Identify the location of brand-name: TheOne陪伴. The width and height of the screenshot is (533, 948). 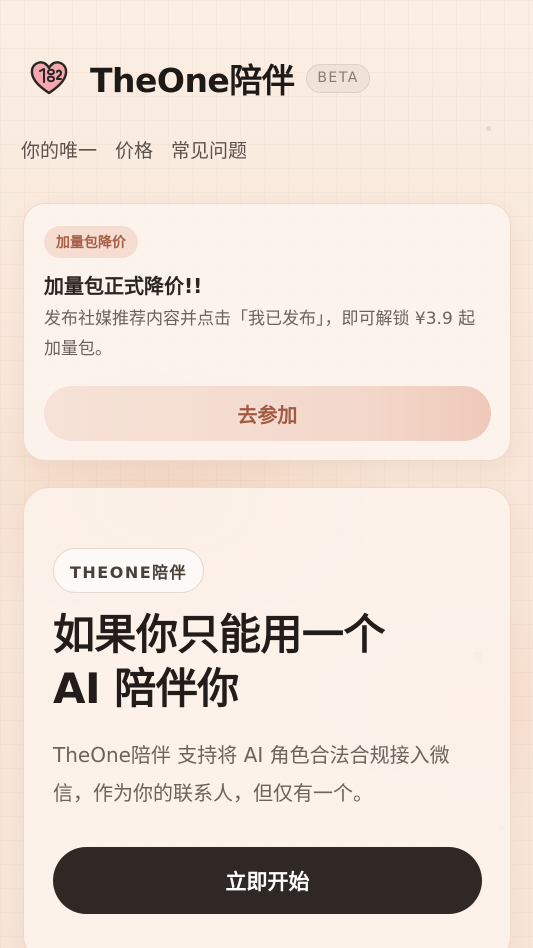
(192, 78).